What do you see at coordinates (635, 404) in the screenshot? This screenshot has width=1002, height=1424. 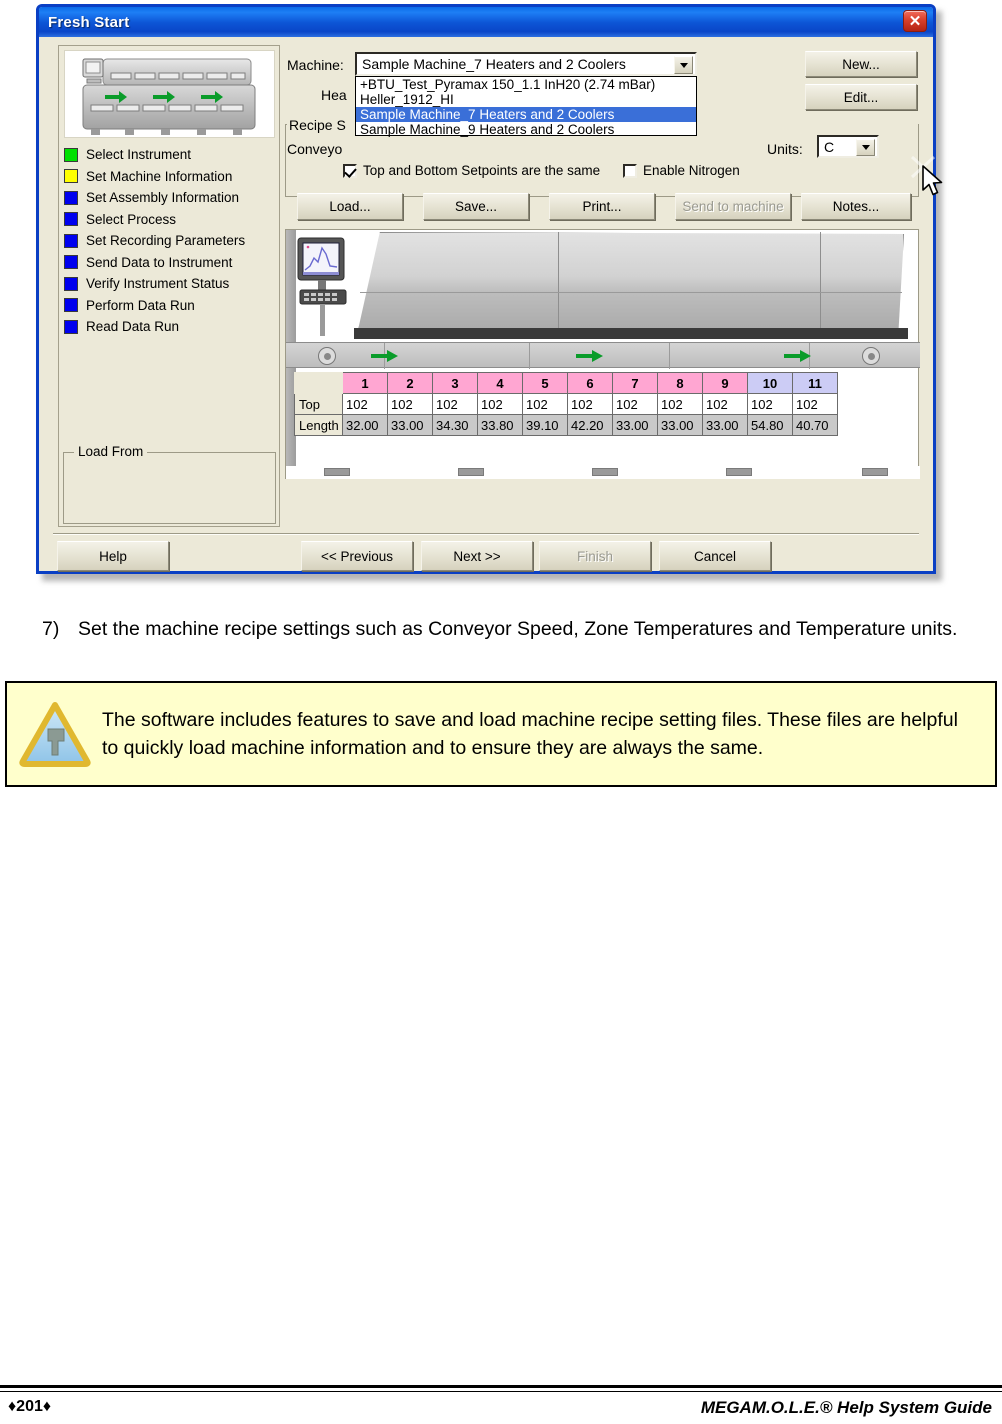 I see `top-cell-7: 102` at bounding box center [635, 404].